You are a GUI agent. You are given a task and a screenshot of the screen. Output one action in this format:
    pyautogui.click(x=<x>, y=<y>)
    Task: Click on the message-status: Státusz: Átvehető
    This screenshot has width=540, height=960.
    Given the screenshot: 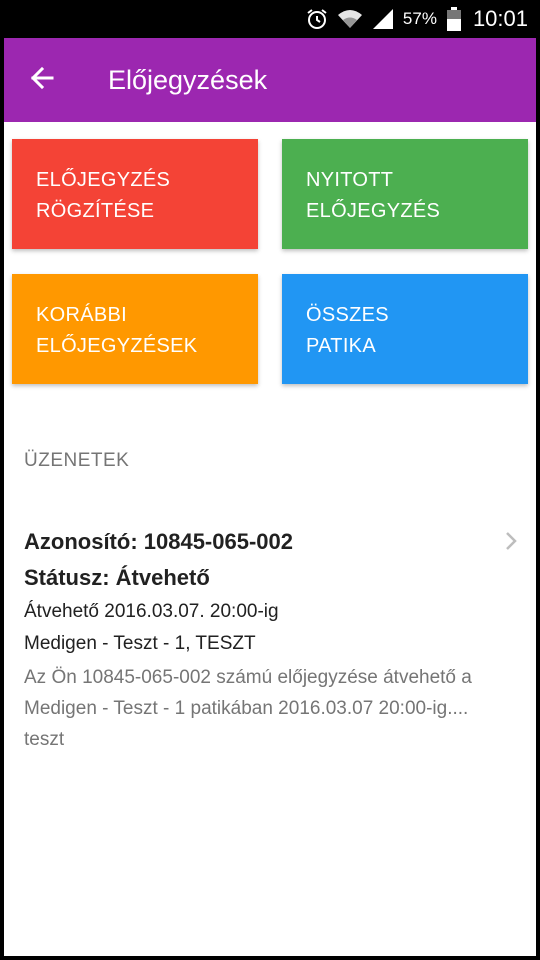 What is the action you would take?
    pyautogui.click(x=117, y=577)
    